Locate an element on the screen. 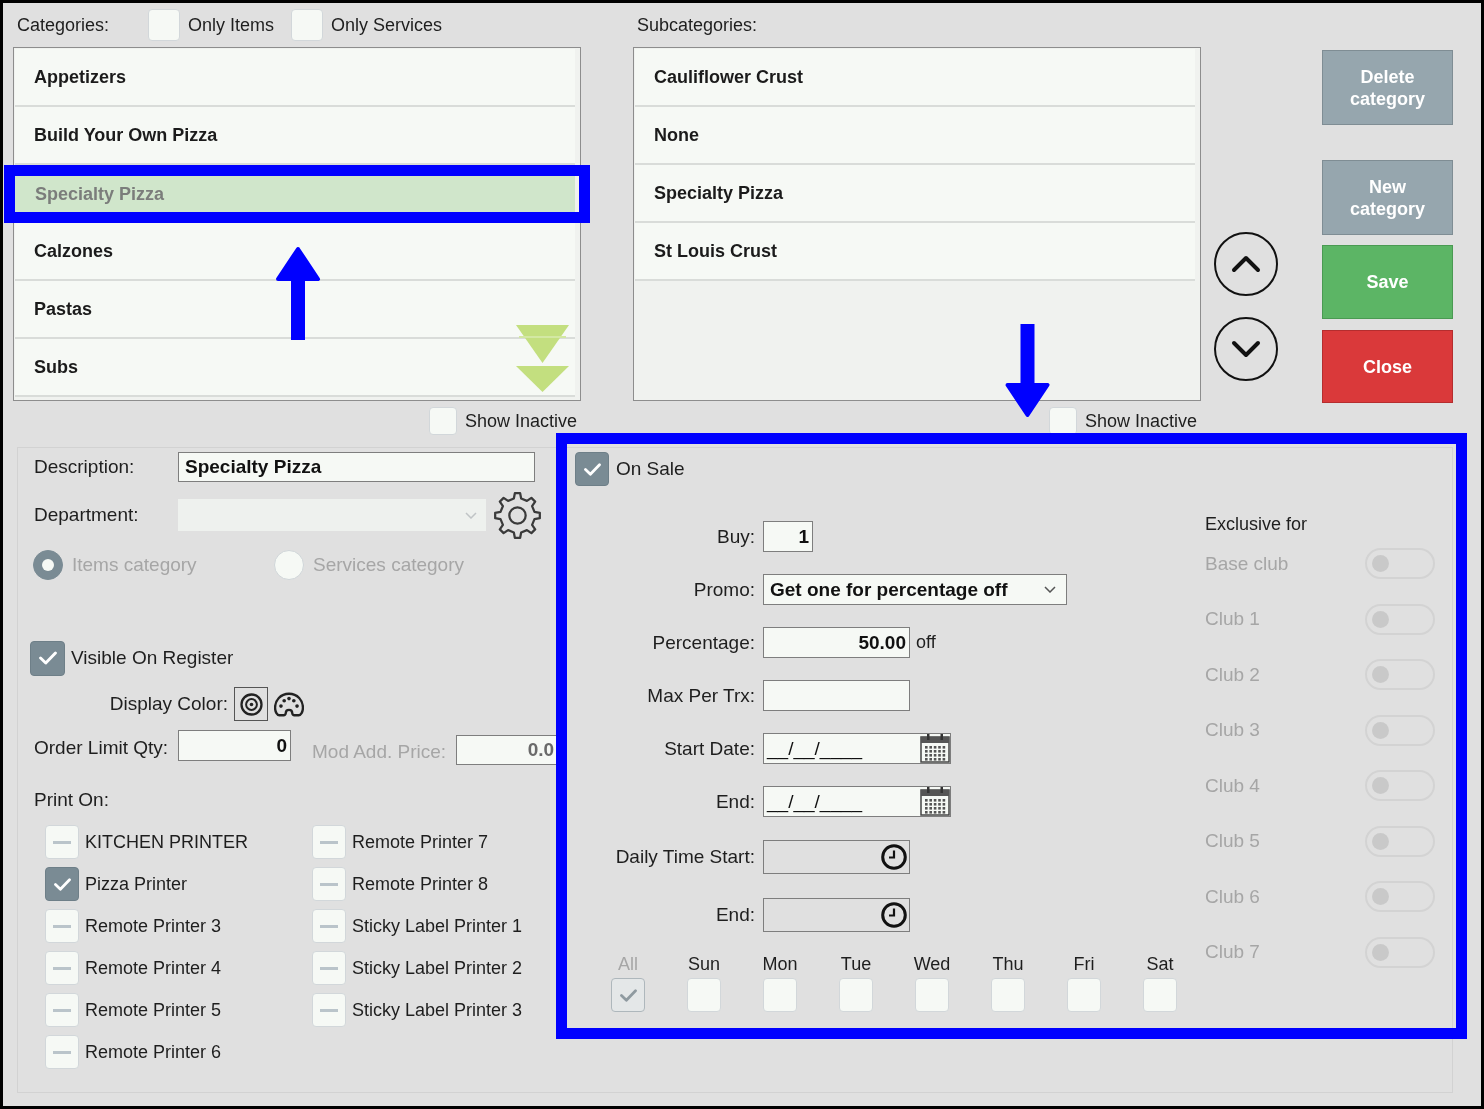 The height and width of the screenshot is (1109, 1484). move-up-button is located at coordinates (1246, 264).